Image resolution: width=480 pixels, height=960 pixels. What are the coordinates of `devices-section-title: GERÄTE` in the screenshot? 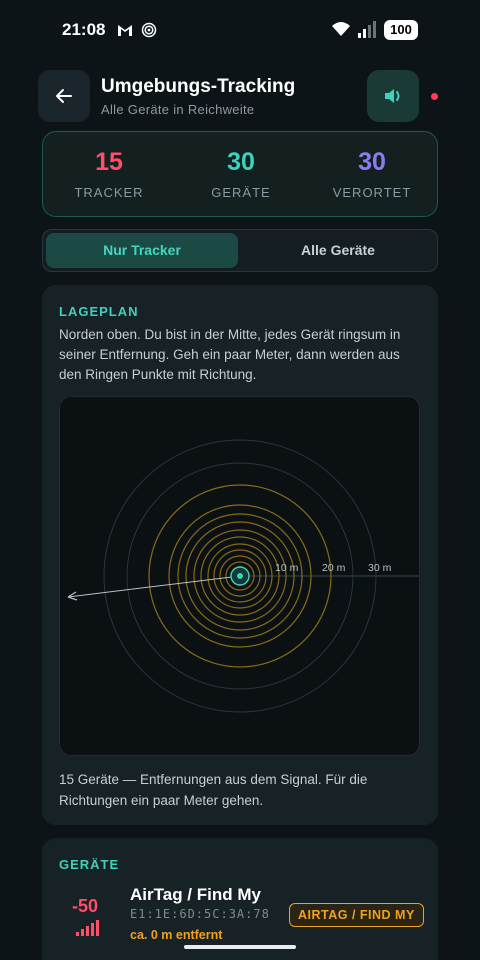 It's located at (89, 864).